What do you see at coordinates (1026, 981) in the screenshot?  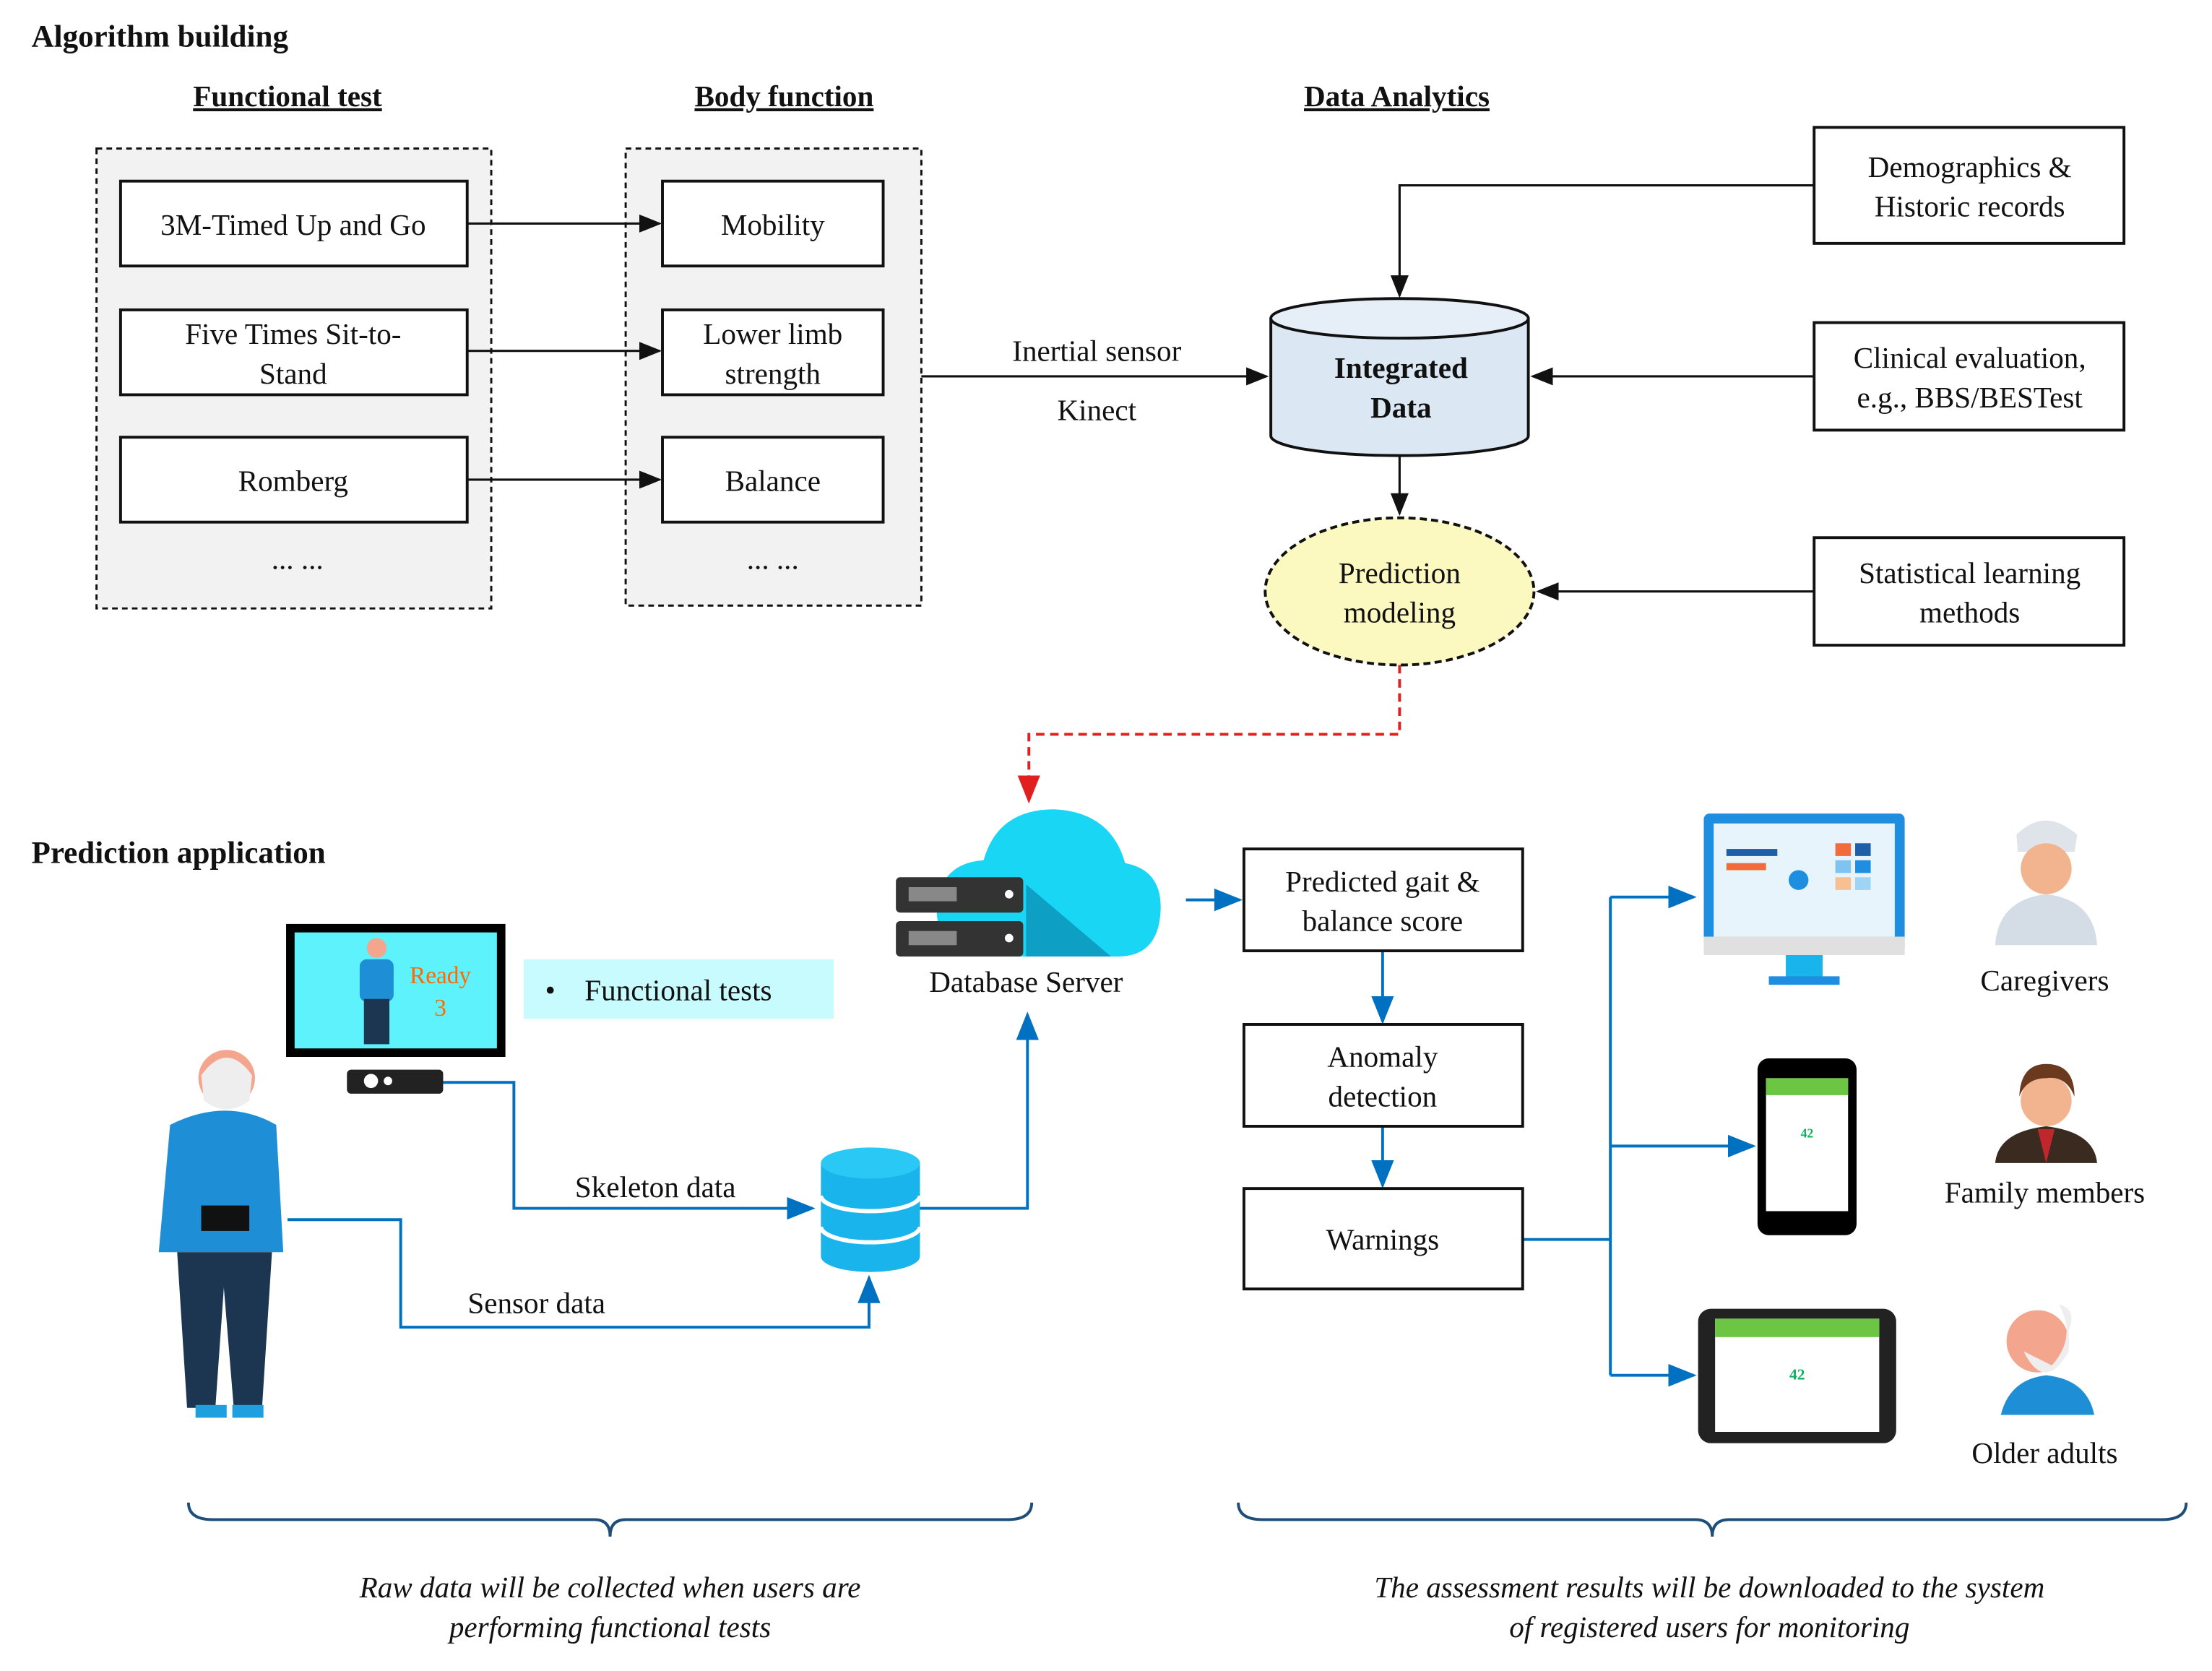 I see `database-server-label: Database Server` at bounding box center [1026, 981].